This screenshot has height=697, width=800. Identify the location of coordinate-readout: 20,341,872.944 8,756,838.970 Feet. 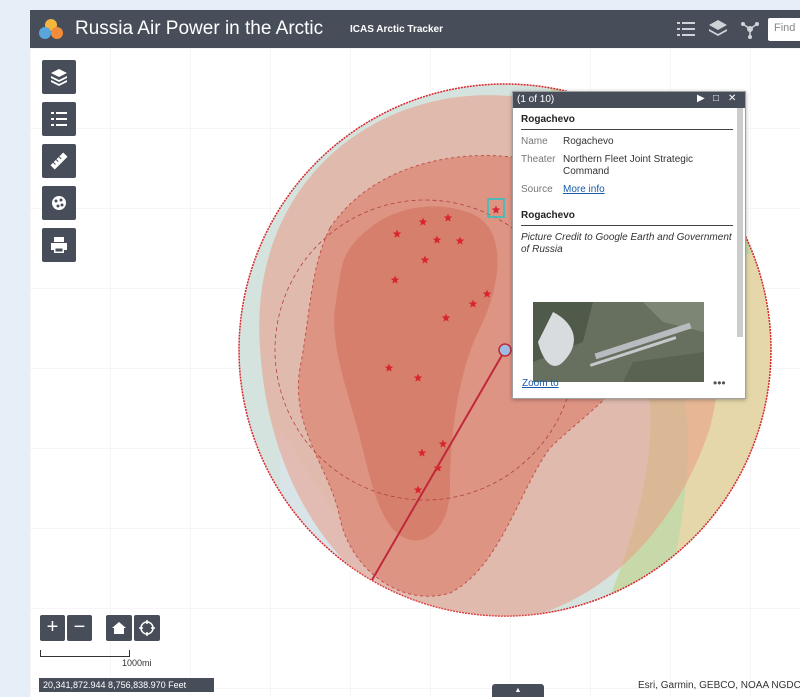
(126, 685).